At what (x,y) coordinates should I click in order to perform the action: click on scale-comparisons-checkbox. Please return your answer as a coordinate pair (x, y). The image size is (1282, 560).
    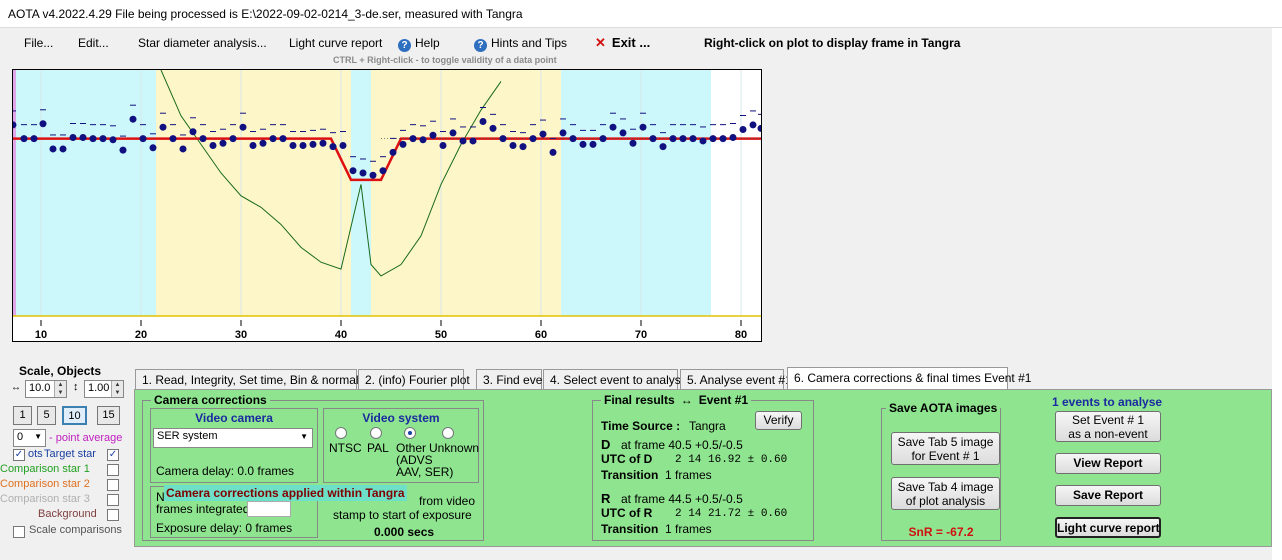
    Looking at the image, I should click on (19, 532).